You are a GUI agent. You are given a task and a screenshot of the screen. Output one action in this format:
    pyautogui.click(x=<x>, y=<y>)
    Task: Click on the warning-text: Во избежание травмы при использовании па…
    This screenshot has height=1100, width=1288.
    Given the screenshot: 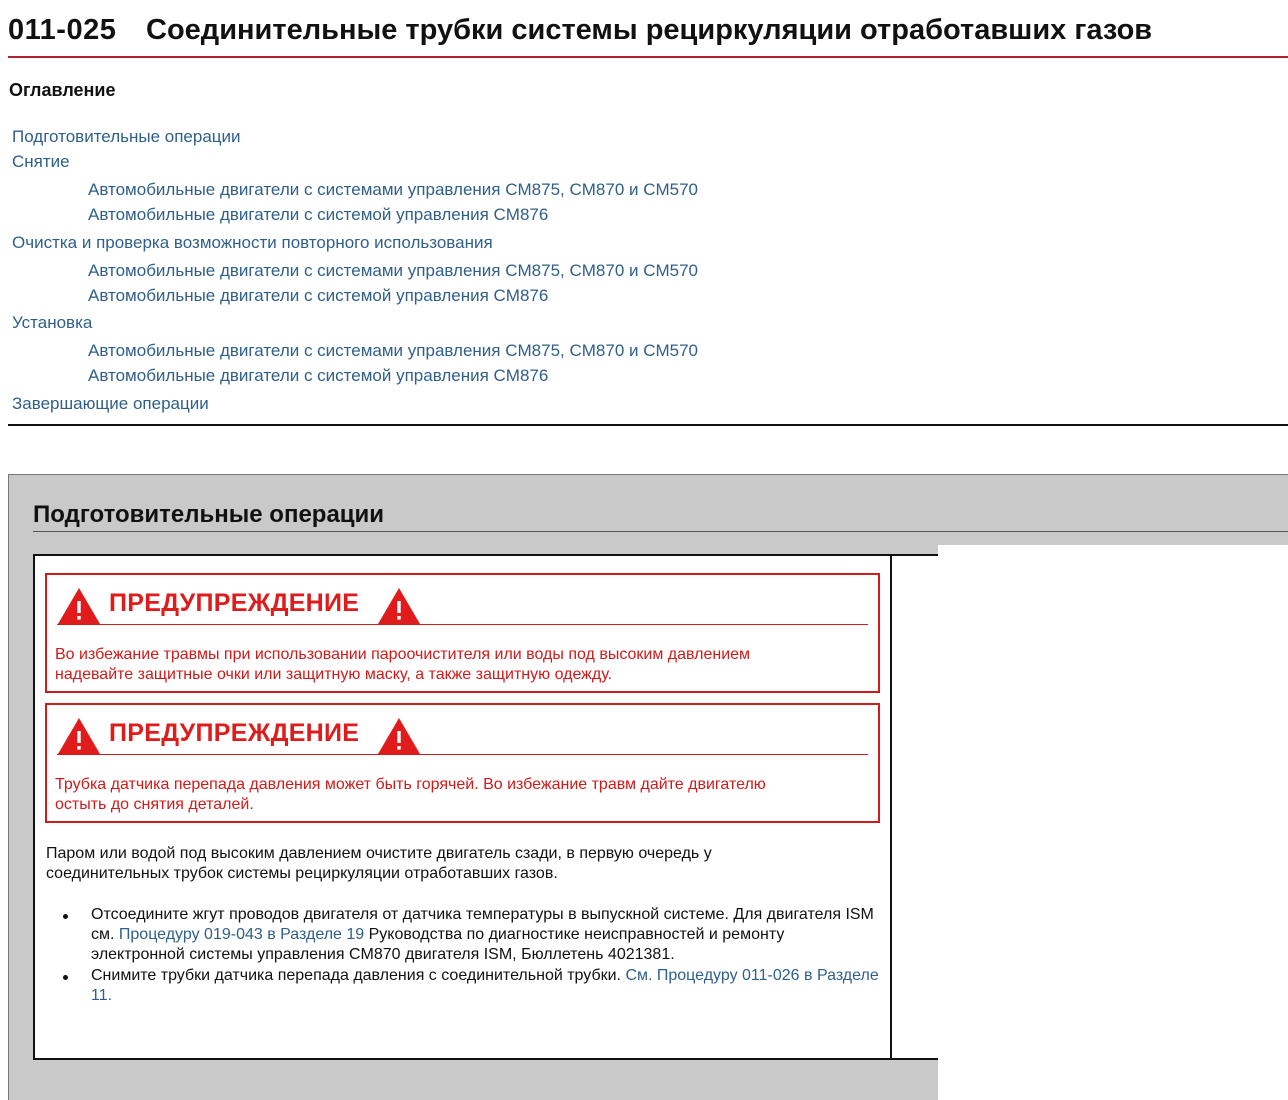 What is the action you would take?
    pyautogui.click(x=460, y=665)
    